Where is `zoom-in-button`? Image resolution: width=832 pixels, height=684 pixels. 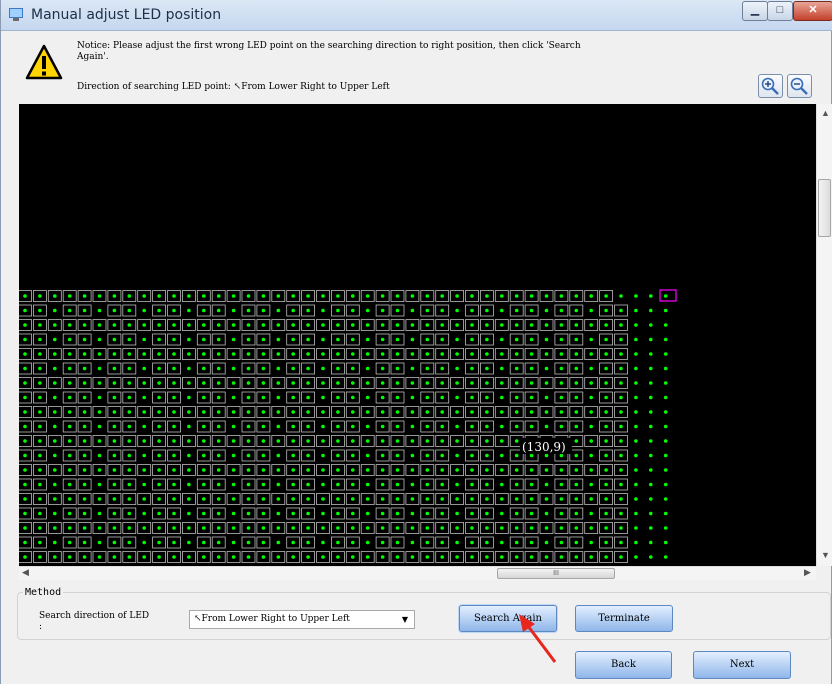
zoom-in-button is located at coordinates (770, 86).